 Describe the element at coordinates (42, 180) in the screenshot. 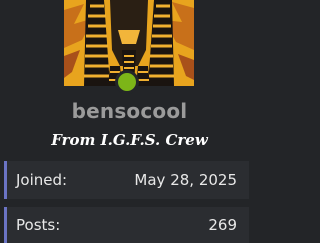

I see `joined-label: Joined:` at that location.